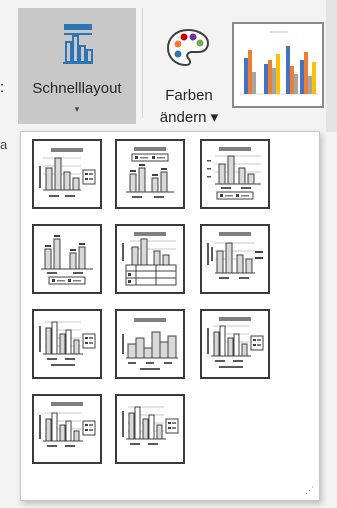  Describe the element at coordinates (142, 63) in the screenshot. I see `ribbon-separator` at that location.